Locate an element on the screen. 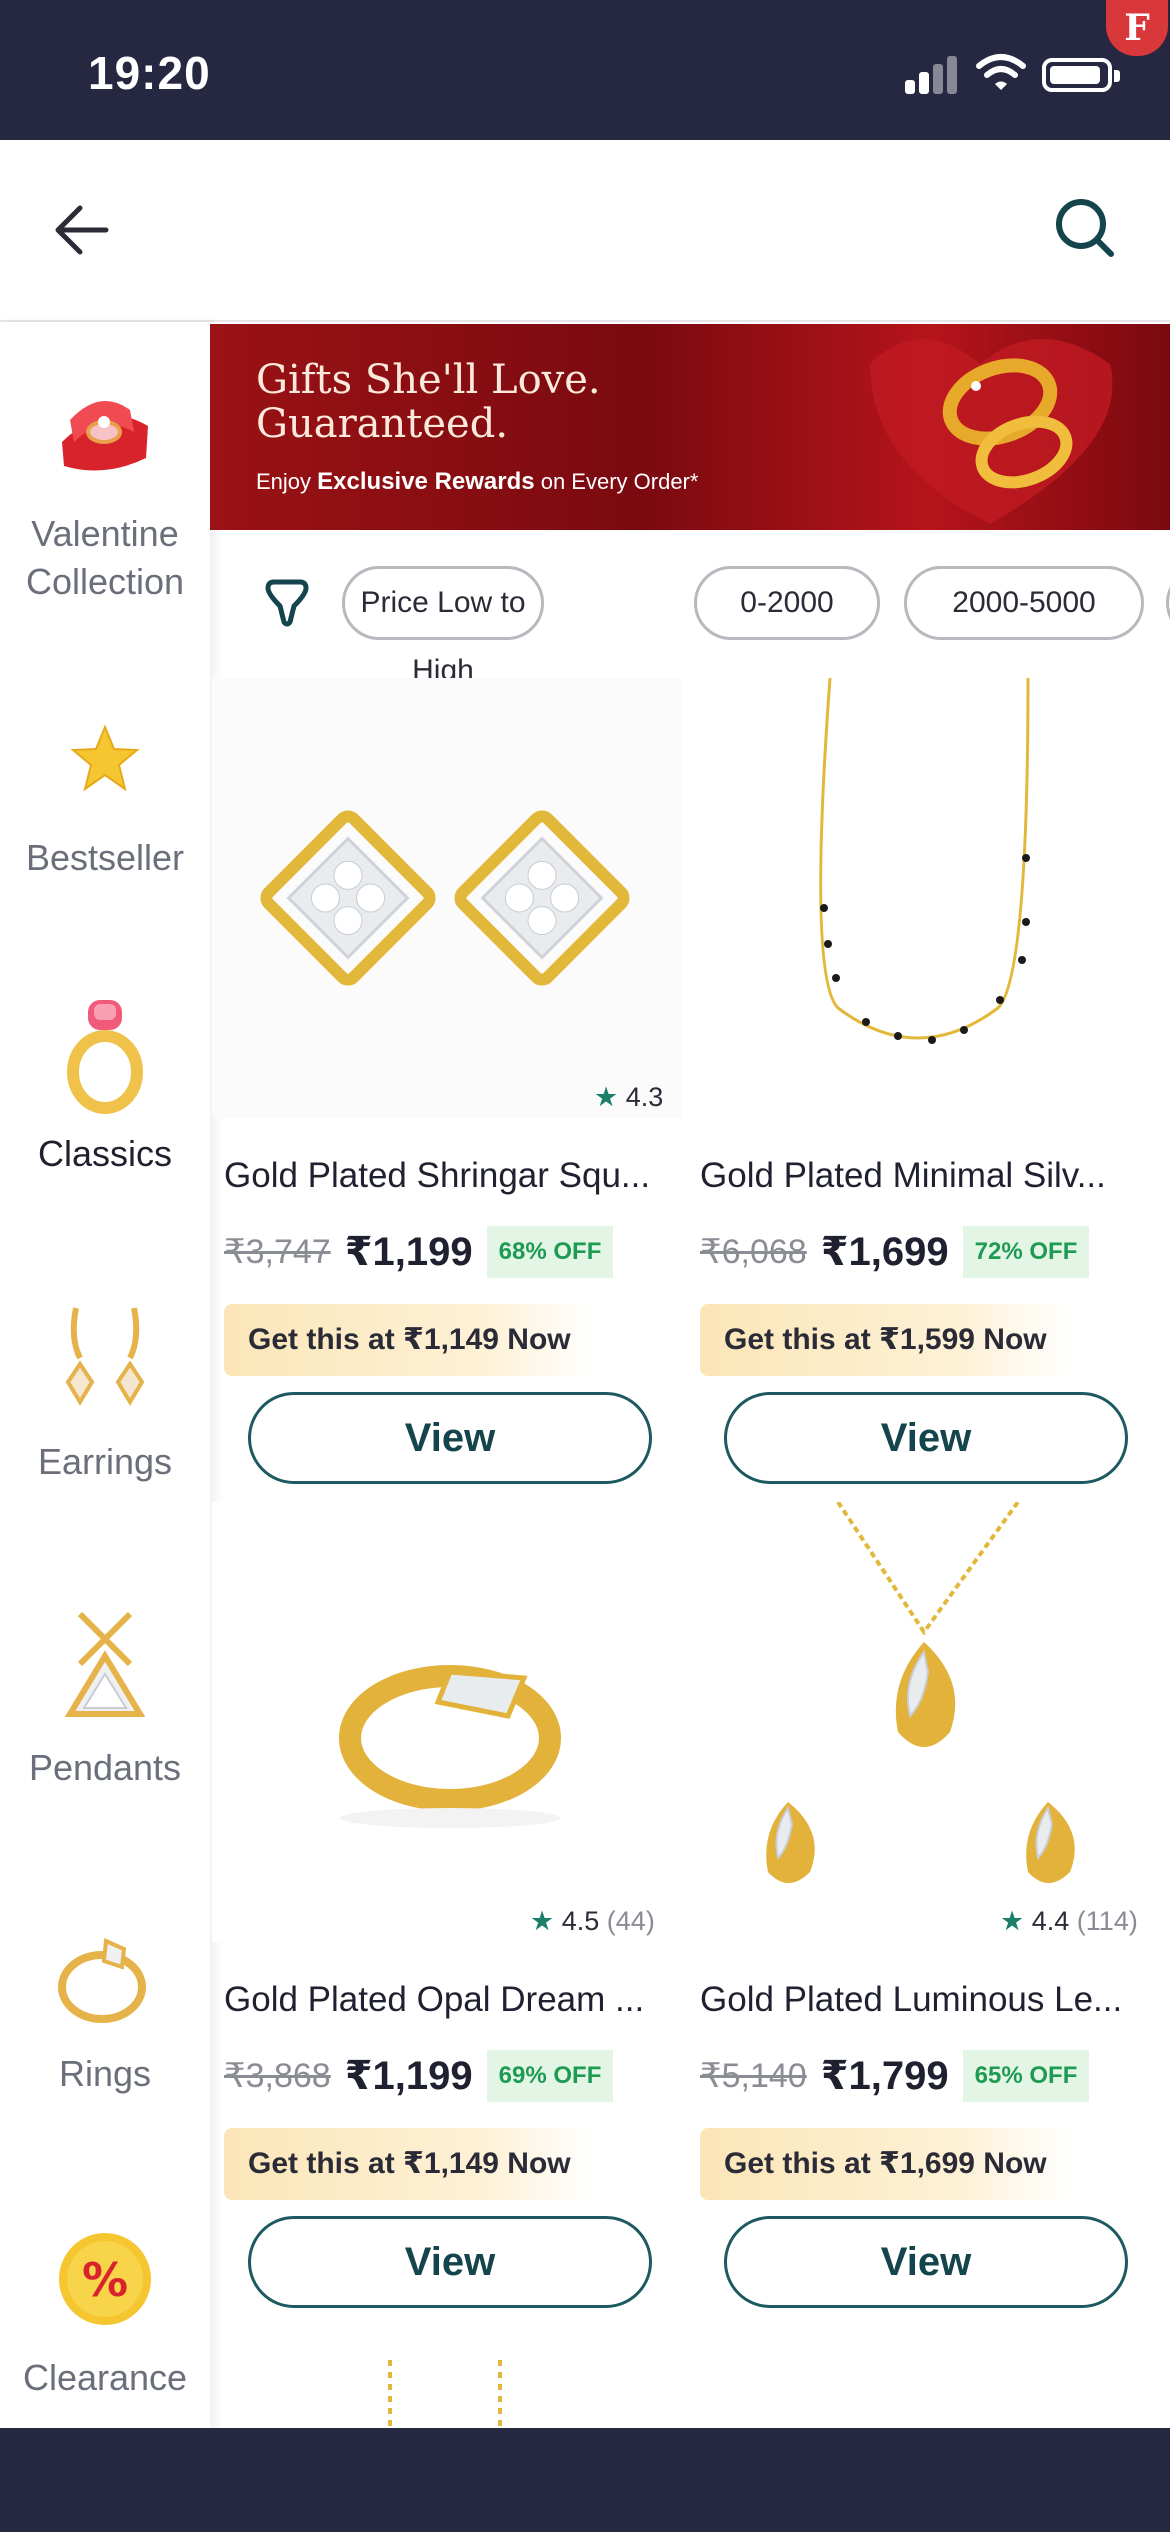 Image resolution: width=1170 pixels, height=2532 pixels. ring-box-icon is located at coordinates (105, 435).